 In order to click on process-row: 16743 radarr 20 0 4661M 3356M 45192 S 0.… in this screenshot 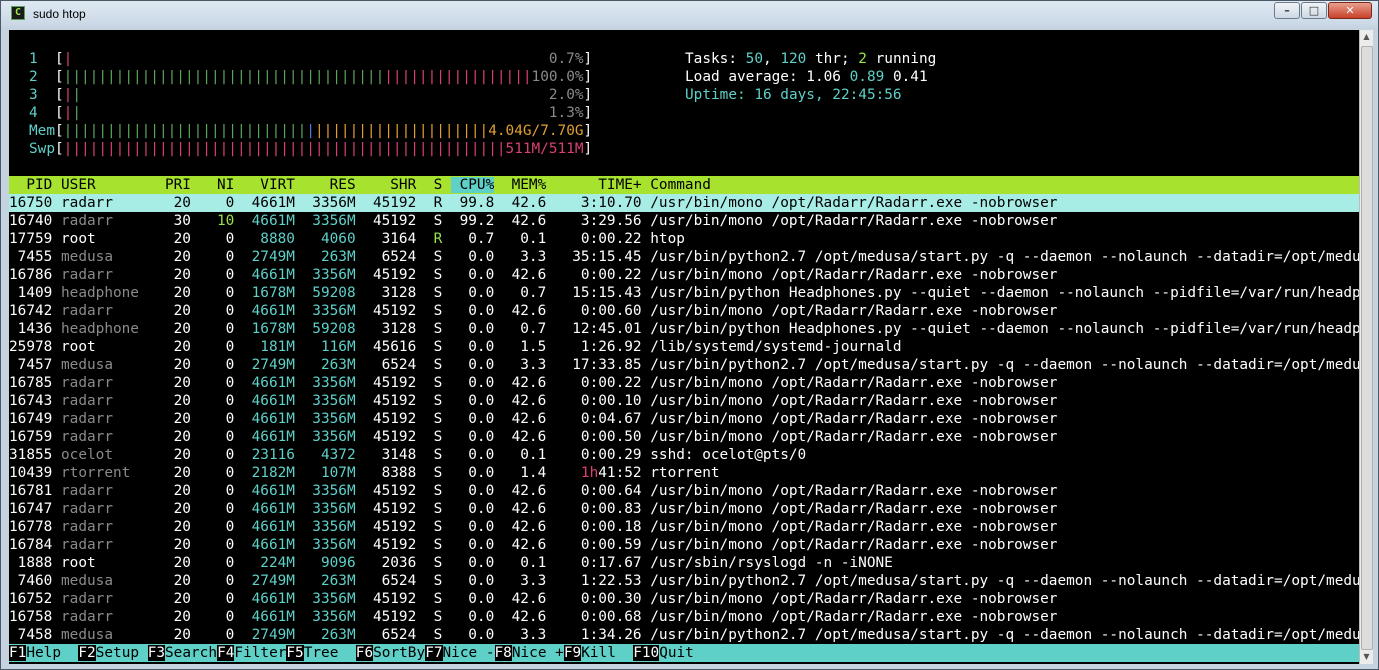, I will do `click(684, 401)`.